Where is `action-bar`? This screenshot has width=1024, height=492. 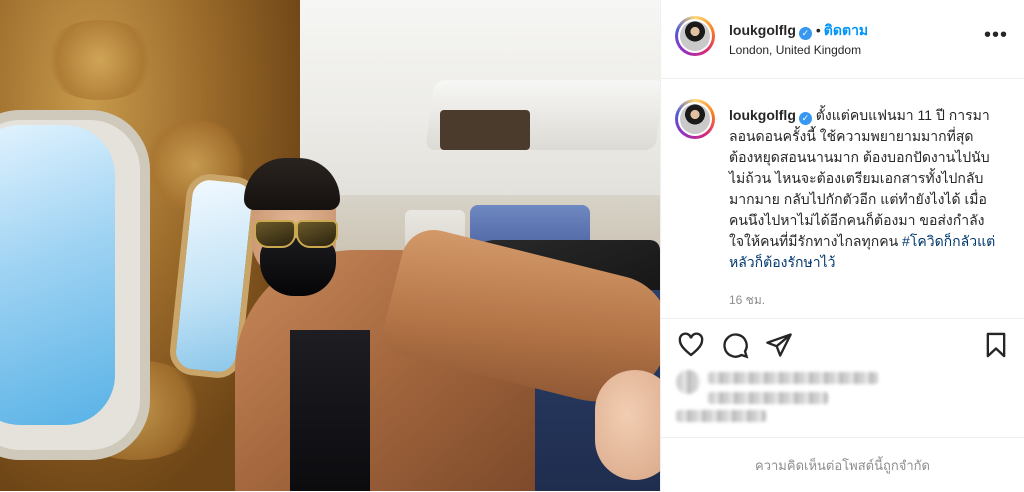 action-bar is located at coordinates (842, 343).